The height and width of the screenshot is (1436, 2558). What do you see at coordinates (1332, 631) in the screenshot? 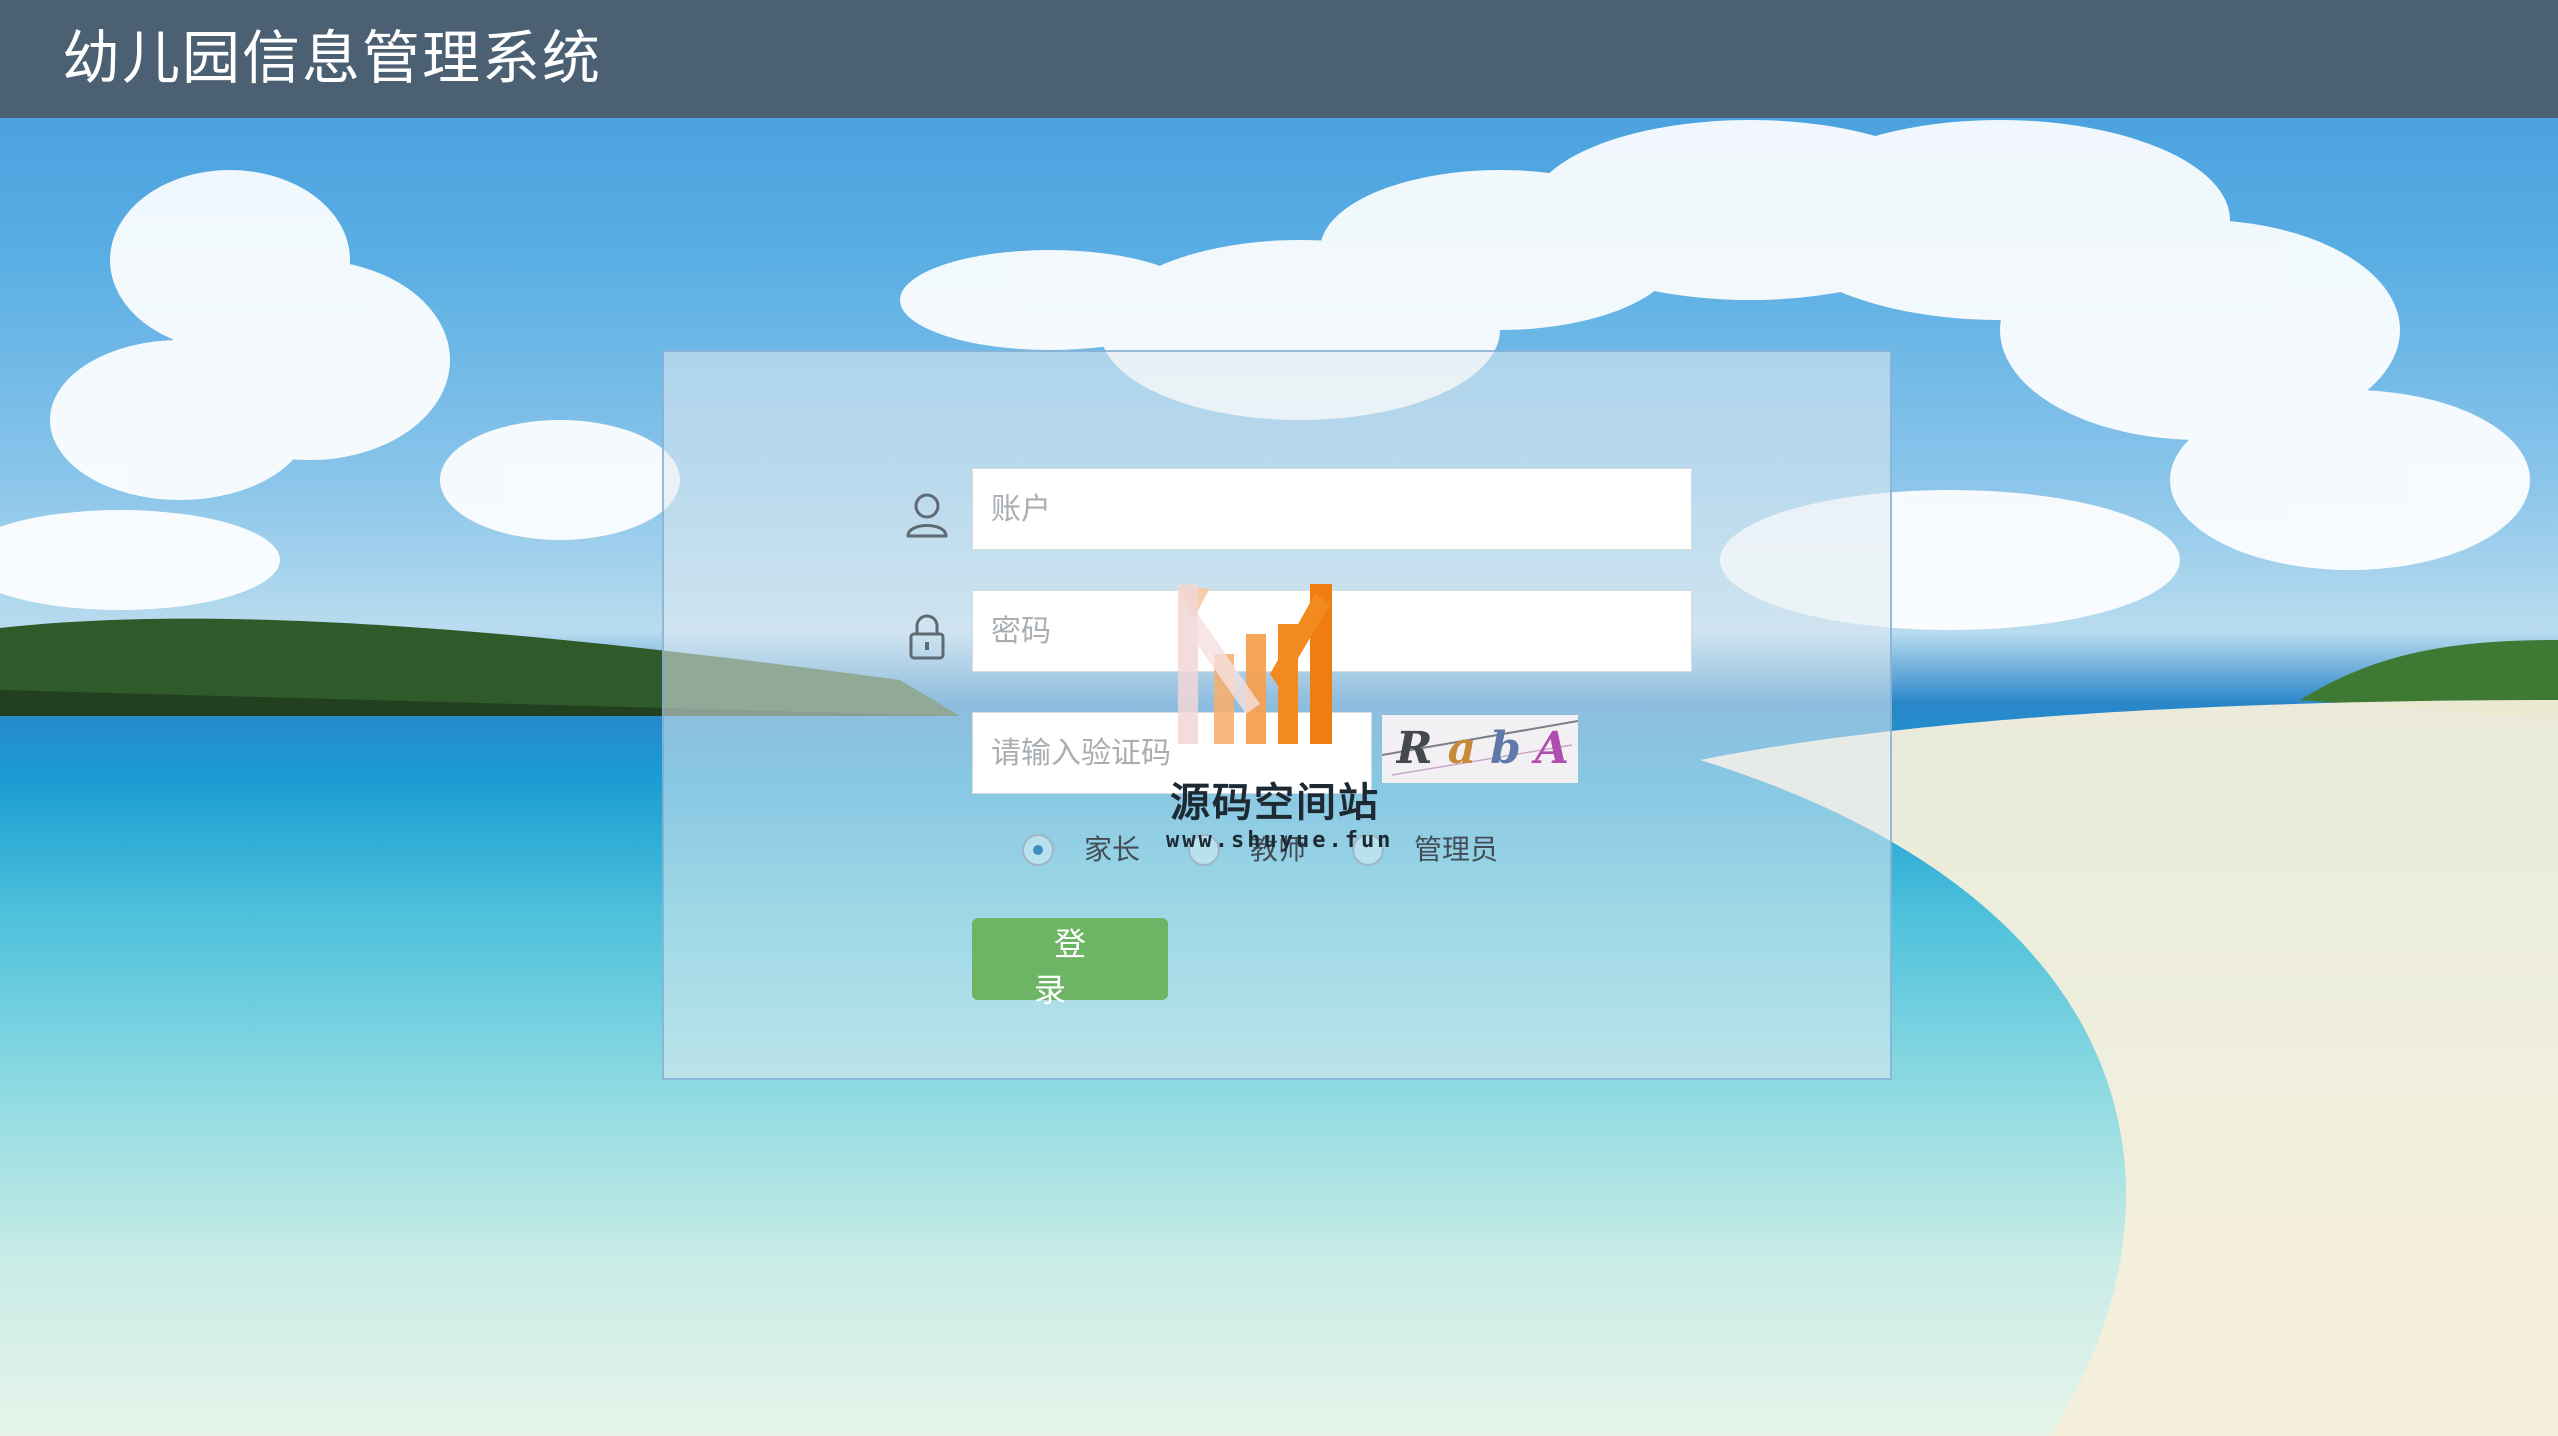
I see `password-input` at bounding box center [1332, 631].